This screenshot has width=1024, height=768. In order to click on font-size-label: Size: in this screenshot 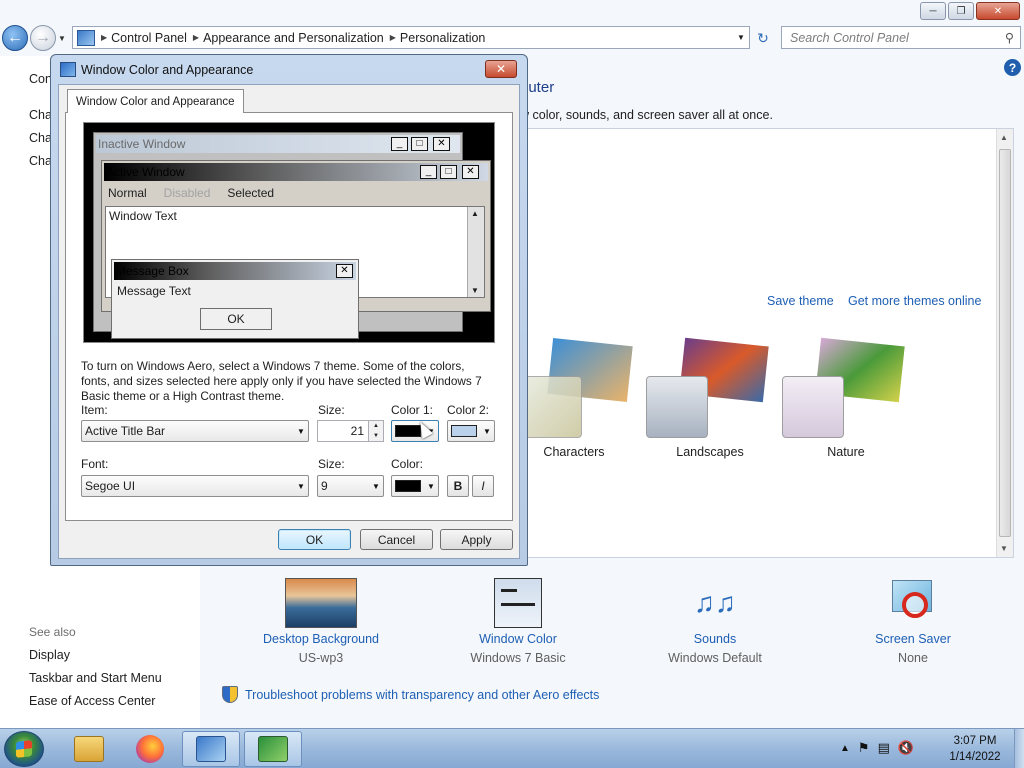, I will do `click(331, 464)`.